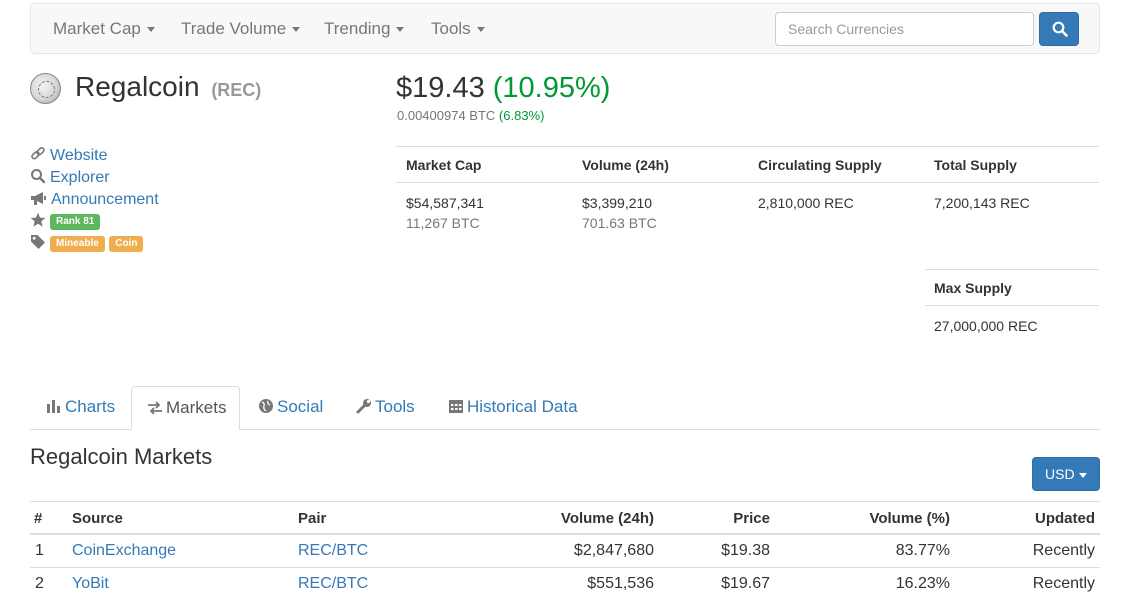 The image size is (1138, 611). I want to click on max-supply-value: 27,000,000 REC, so click(986, 326).